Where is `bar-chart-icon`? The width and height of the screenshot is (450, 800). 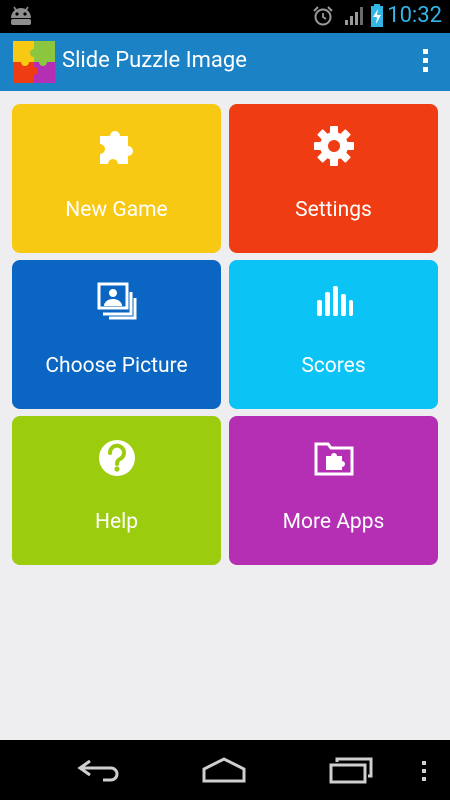 bar-chart-icon is located at coordinates (334, 301).